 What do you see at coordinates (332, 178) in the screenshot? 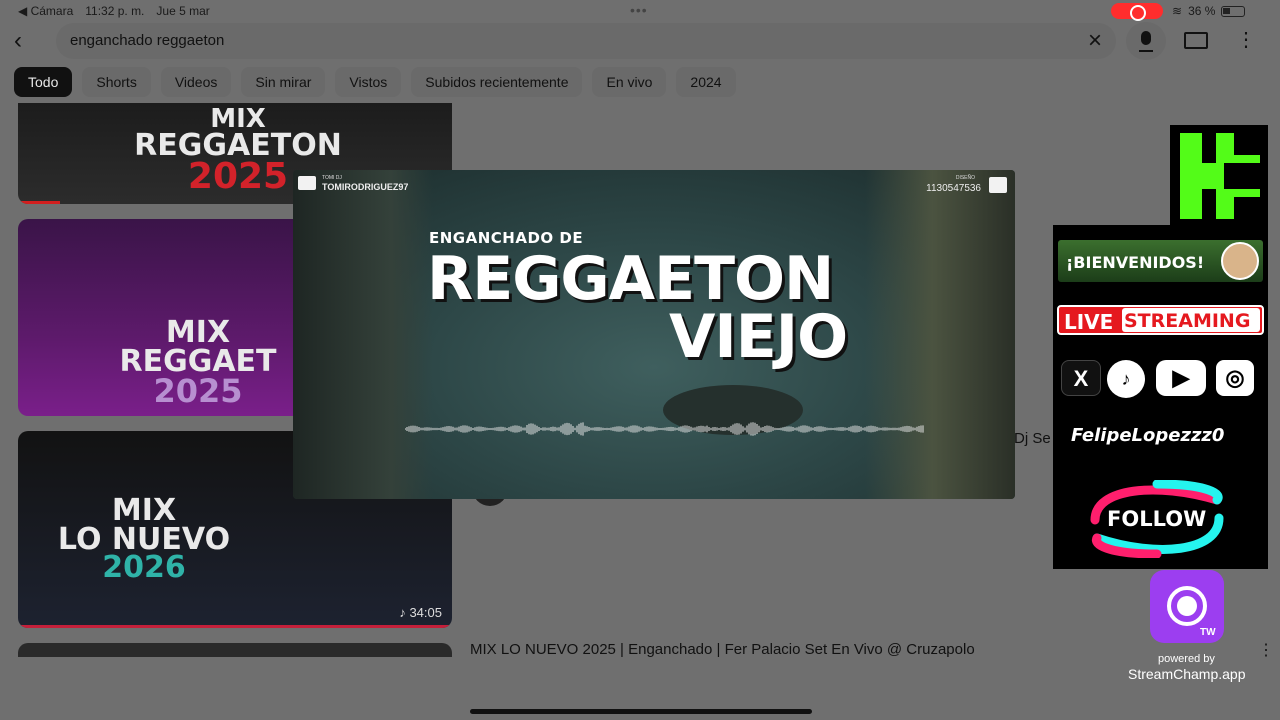
I see `twitter-label: TOMI DJ` at bounding box center [332, 178].